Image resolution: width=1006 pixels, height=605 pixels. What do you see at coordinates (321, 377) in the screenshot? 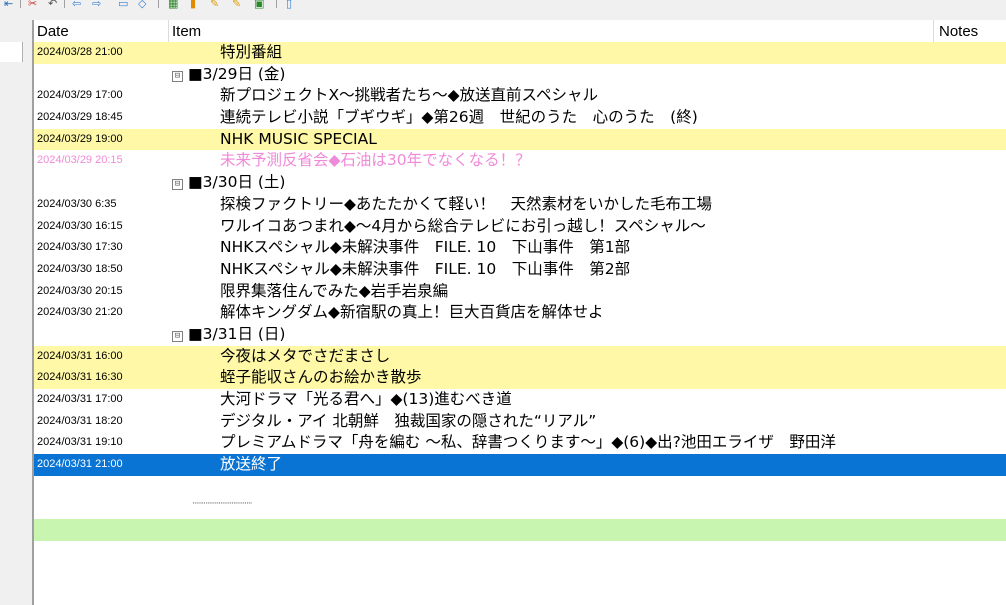
I see `list-item-title: 蛭子能収さんのお絵かき散歩` at bounding box center [321, 377].